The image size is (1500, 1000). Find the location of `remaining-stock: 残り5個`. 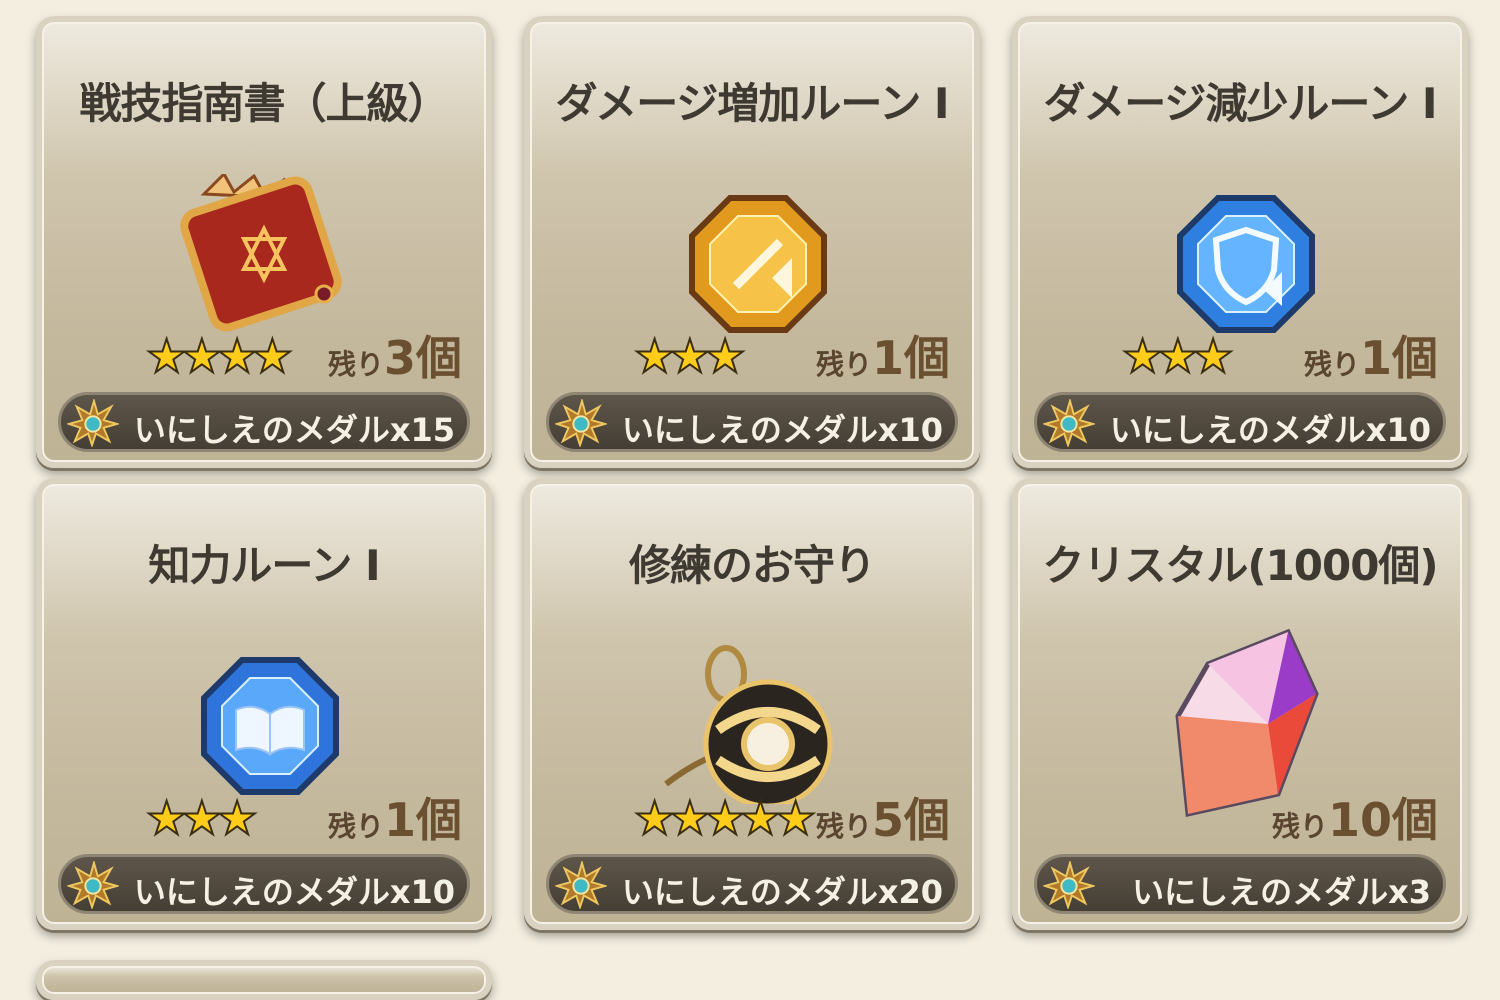

remaining-stock: 残り5個 is located at coordinates (882, 820).